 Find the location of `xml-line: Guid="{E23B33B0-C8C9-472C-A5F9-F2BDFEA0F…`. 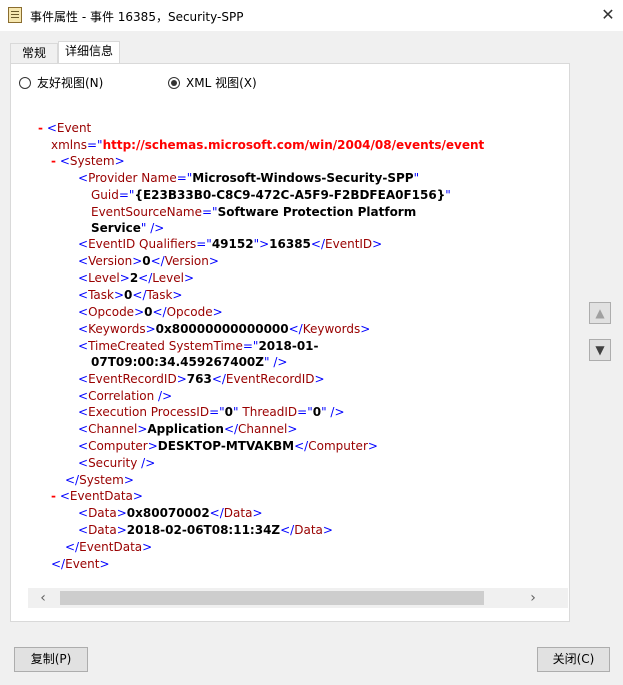

xml-line: Guid="{E23B33B0-C8C9-472C-A5F9-F2BDFEA0F… is located at coordinates (271, 195).